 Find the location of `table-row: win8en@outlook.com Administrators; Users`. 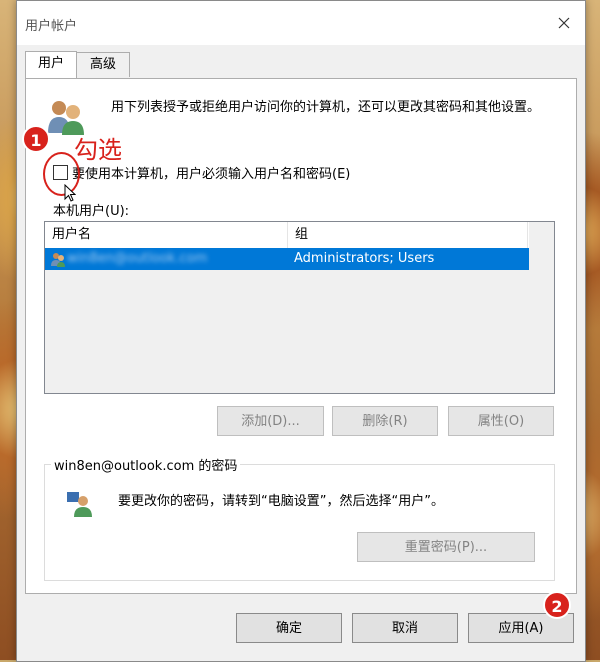

table-row: win8en@outlook.com Administrators; Users is located at coordinates (287, 259).